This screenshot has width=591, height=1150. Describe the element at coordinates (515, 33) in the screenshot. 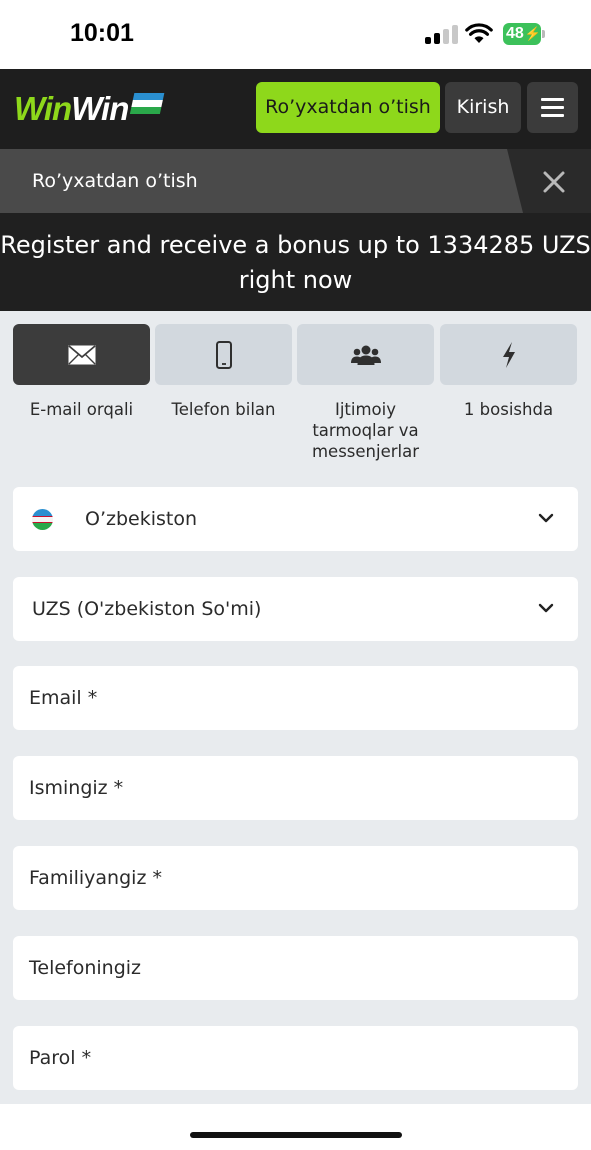

I see `battery-level: 48` at that location.